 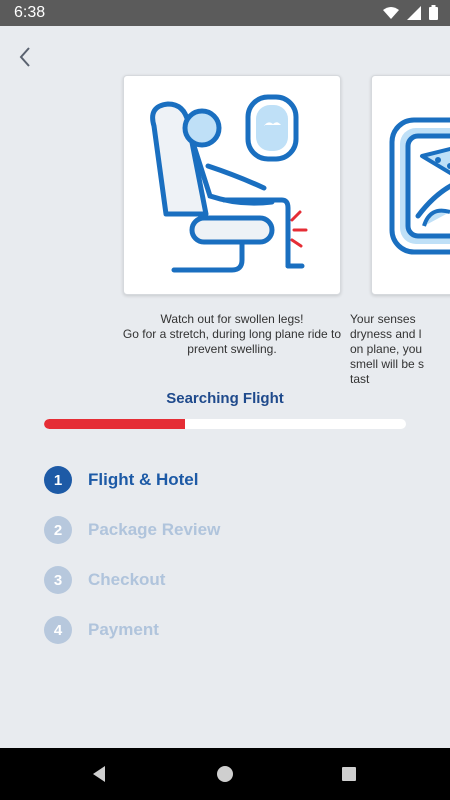 What do you see at coordinates (419, 186) in the screenshot?
I see `airplane-meal-tray-illustration` at bounding box center [419, 186].